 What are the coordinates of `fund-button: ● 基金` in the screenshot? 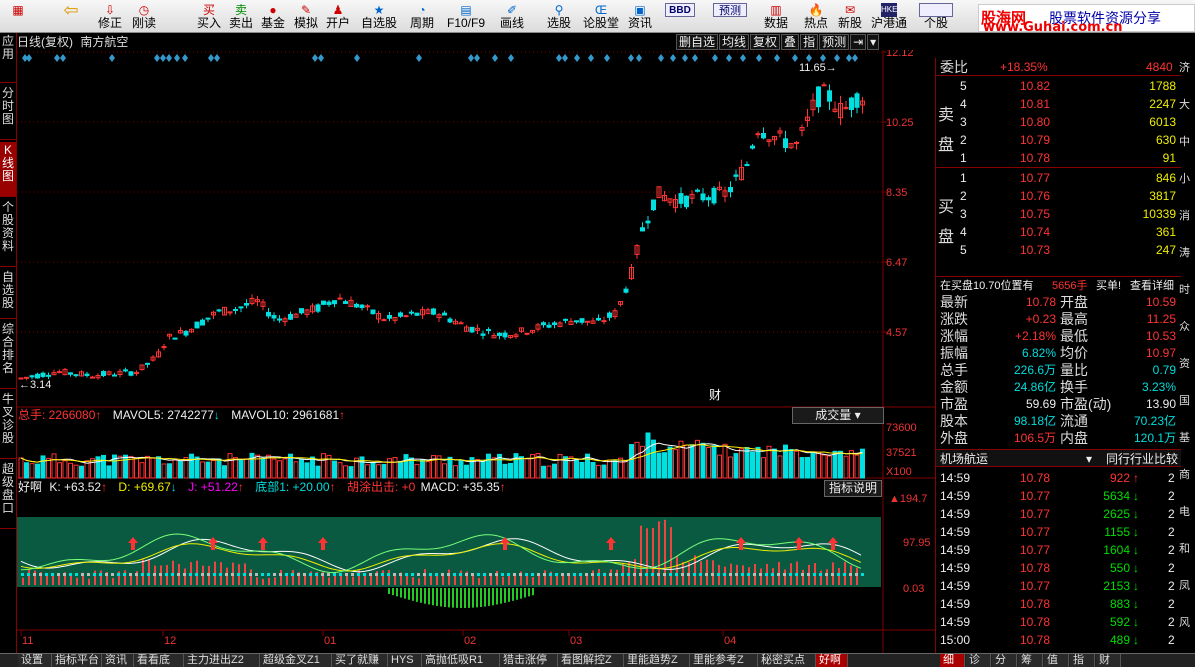 It's located at (273, 16).